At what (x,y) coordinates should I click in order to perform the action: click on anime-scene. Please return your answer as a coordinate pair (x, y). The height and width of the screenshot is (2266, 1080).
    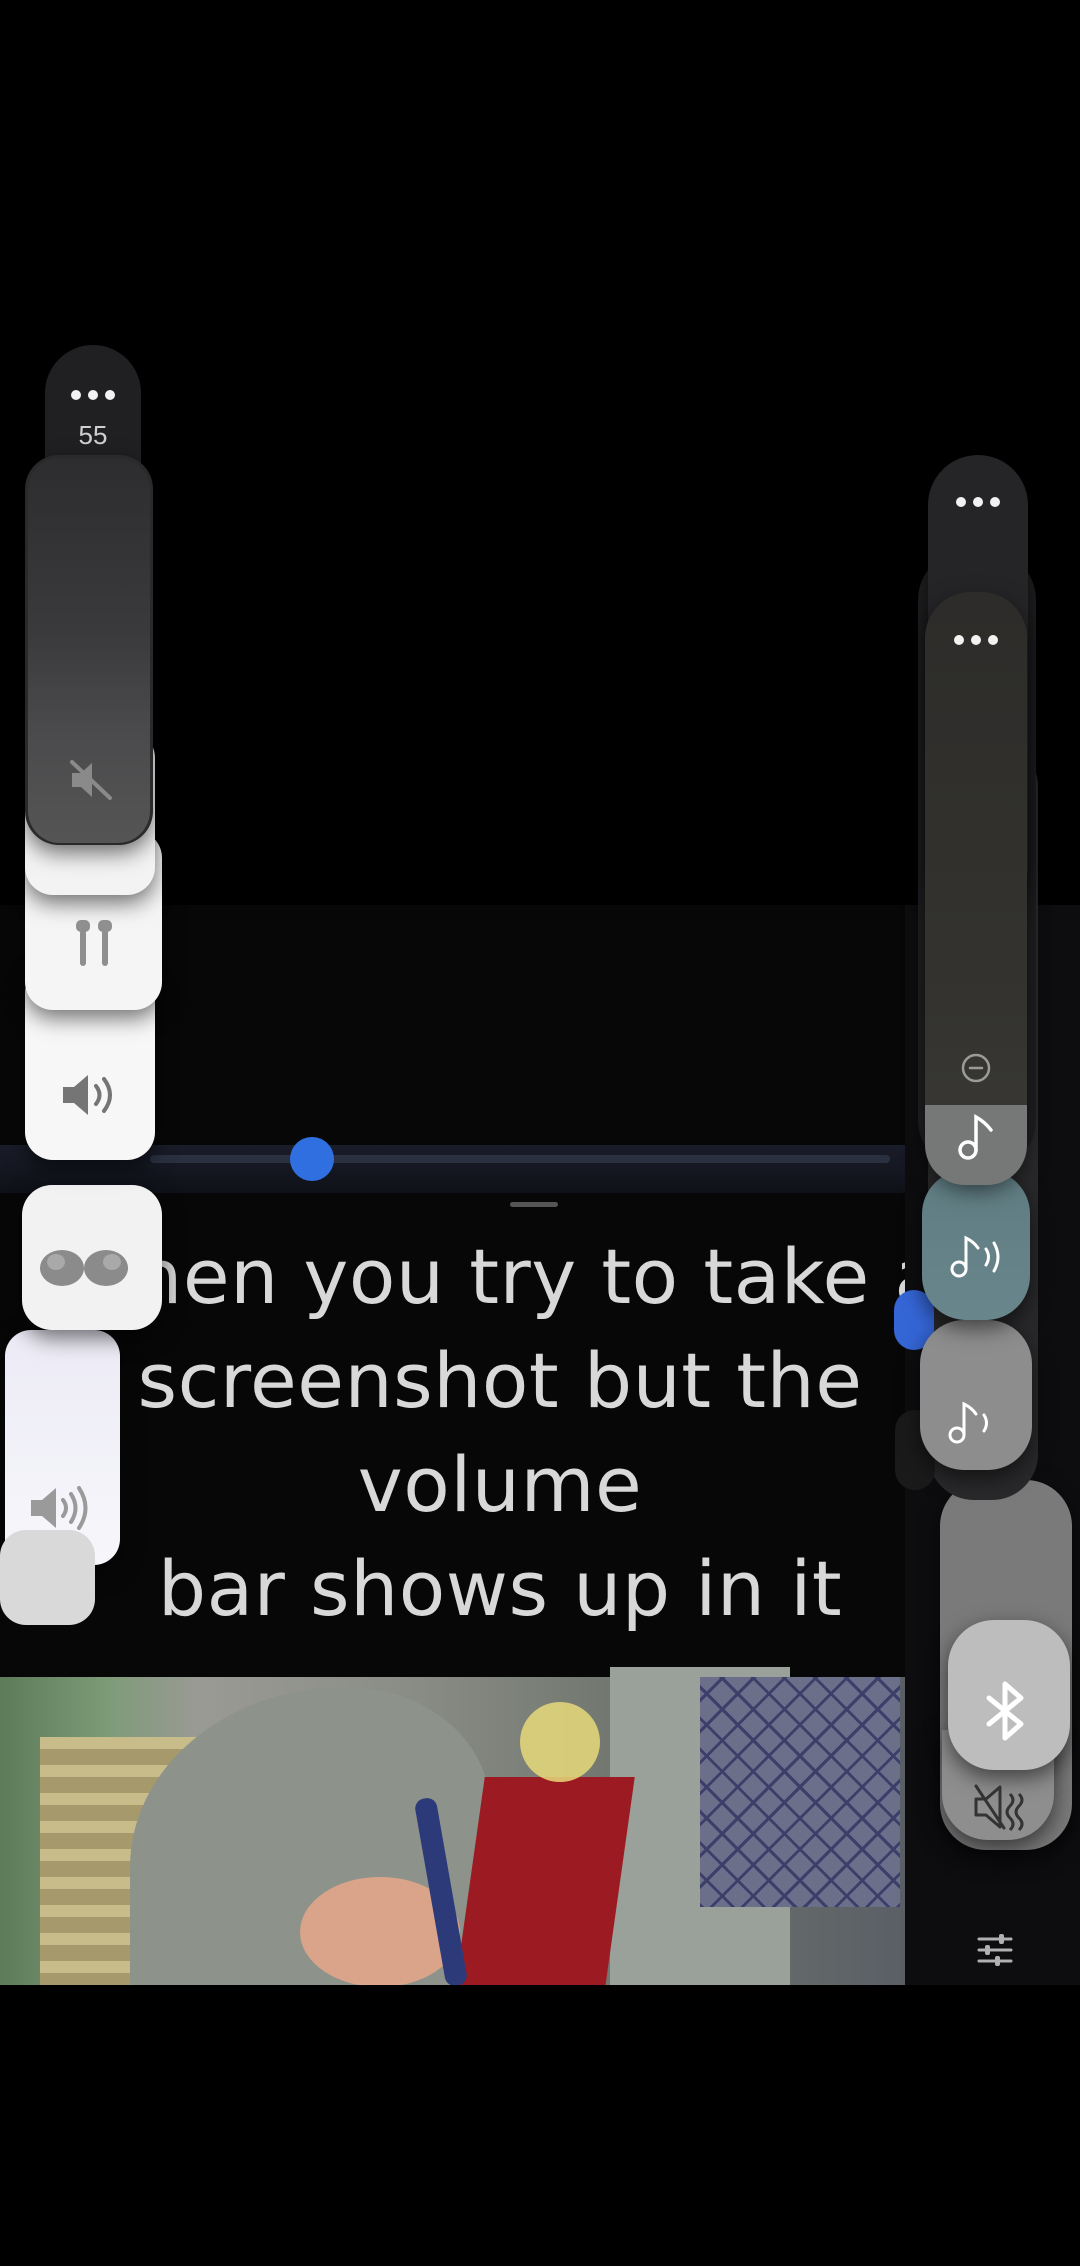
    Looking at the image, I should click on (452, 1826).